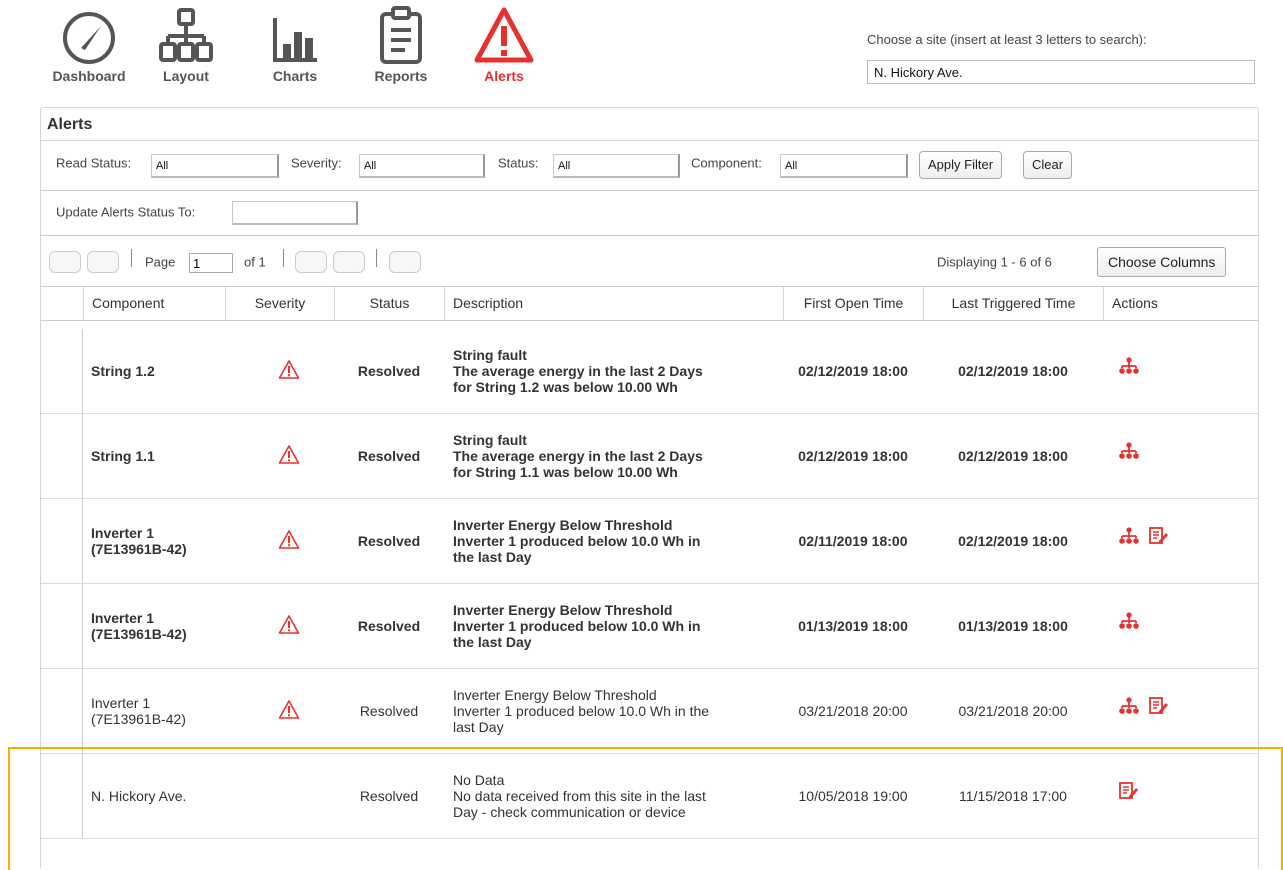 This screenshot has height=870, width=1283. I want to click on column-header: Last Triggered Time, so click(1013, 303).